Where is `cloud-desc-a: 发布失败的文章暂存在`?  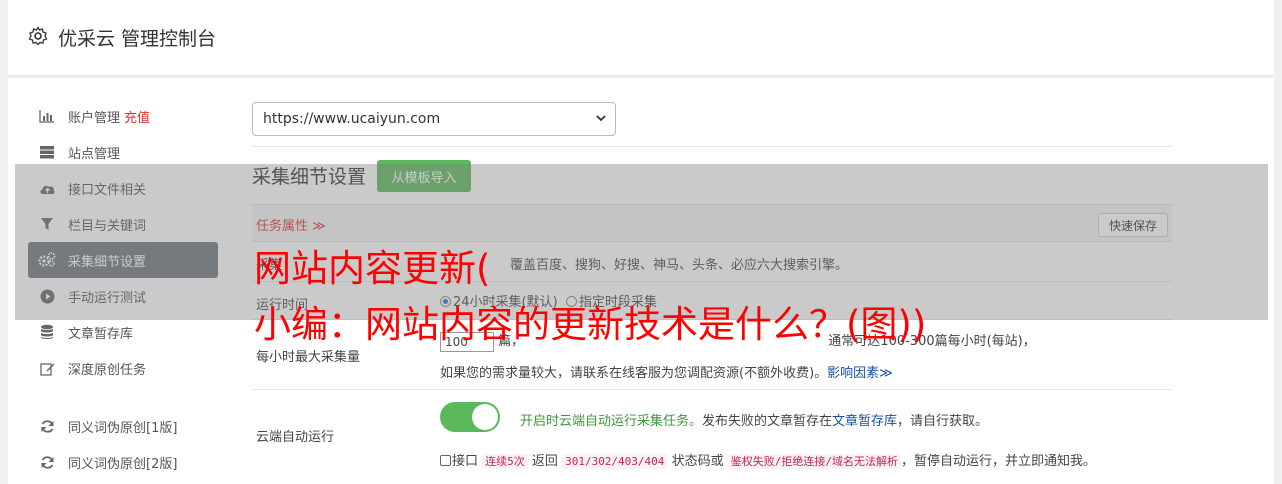 cloud-desc-a: 发布失败的文章暂存在 is located at coordinates (767, 421).